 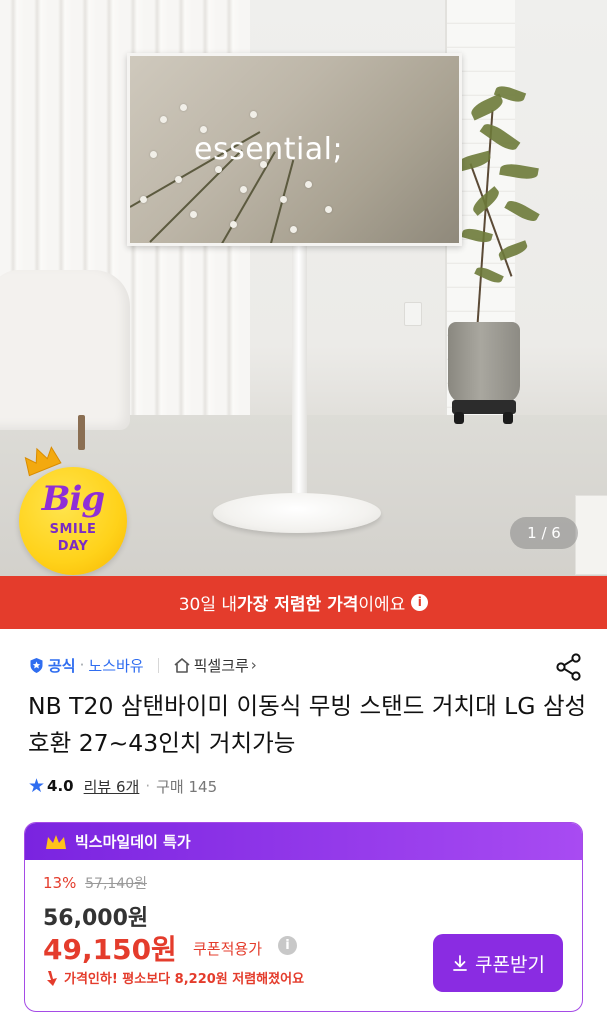 I want to click on banner-highlight: 가장 저렴한 가격, so click(x=298, y=605).